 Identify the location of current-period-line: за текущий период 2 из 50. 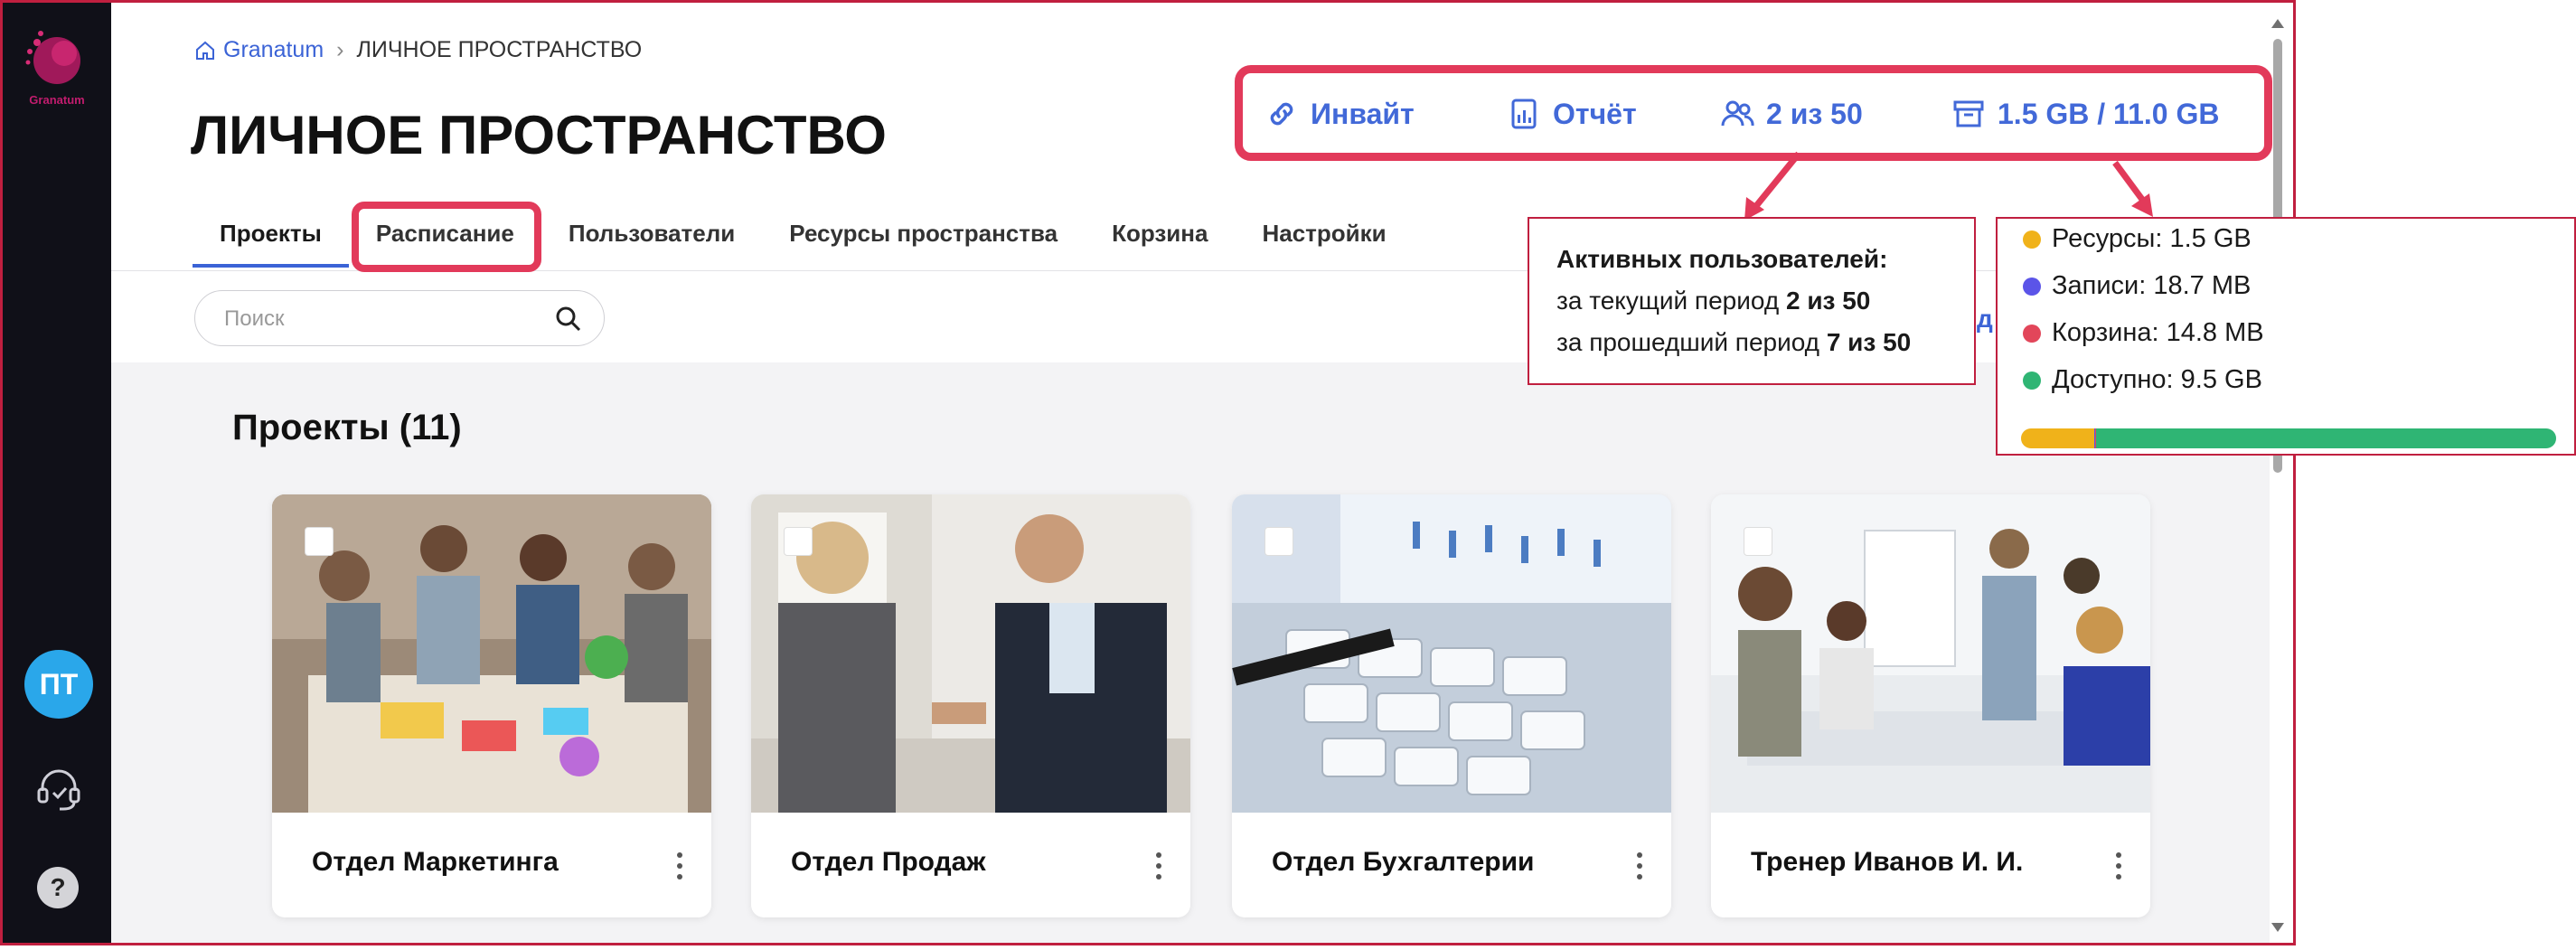
(1765, 301).